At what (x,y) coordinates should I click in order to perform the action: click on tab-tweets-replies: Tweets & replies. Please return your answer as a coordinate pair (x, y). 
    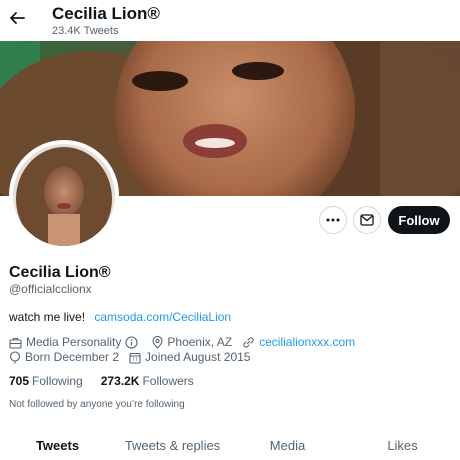
    Looking at the image, I should click on (172, 445).